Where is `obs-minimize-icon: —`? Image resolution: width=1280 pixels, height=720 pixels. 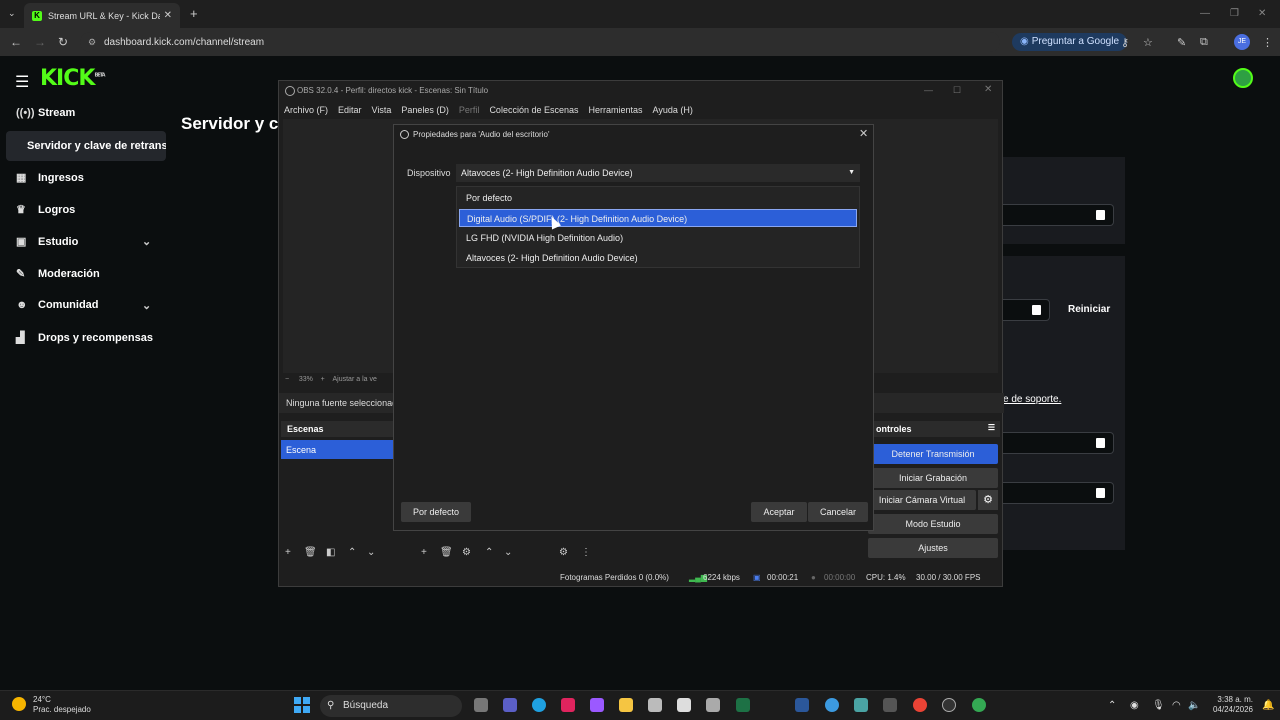 obs-minimize-icon: — is located at coordinates (928, 90).